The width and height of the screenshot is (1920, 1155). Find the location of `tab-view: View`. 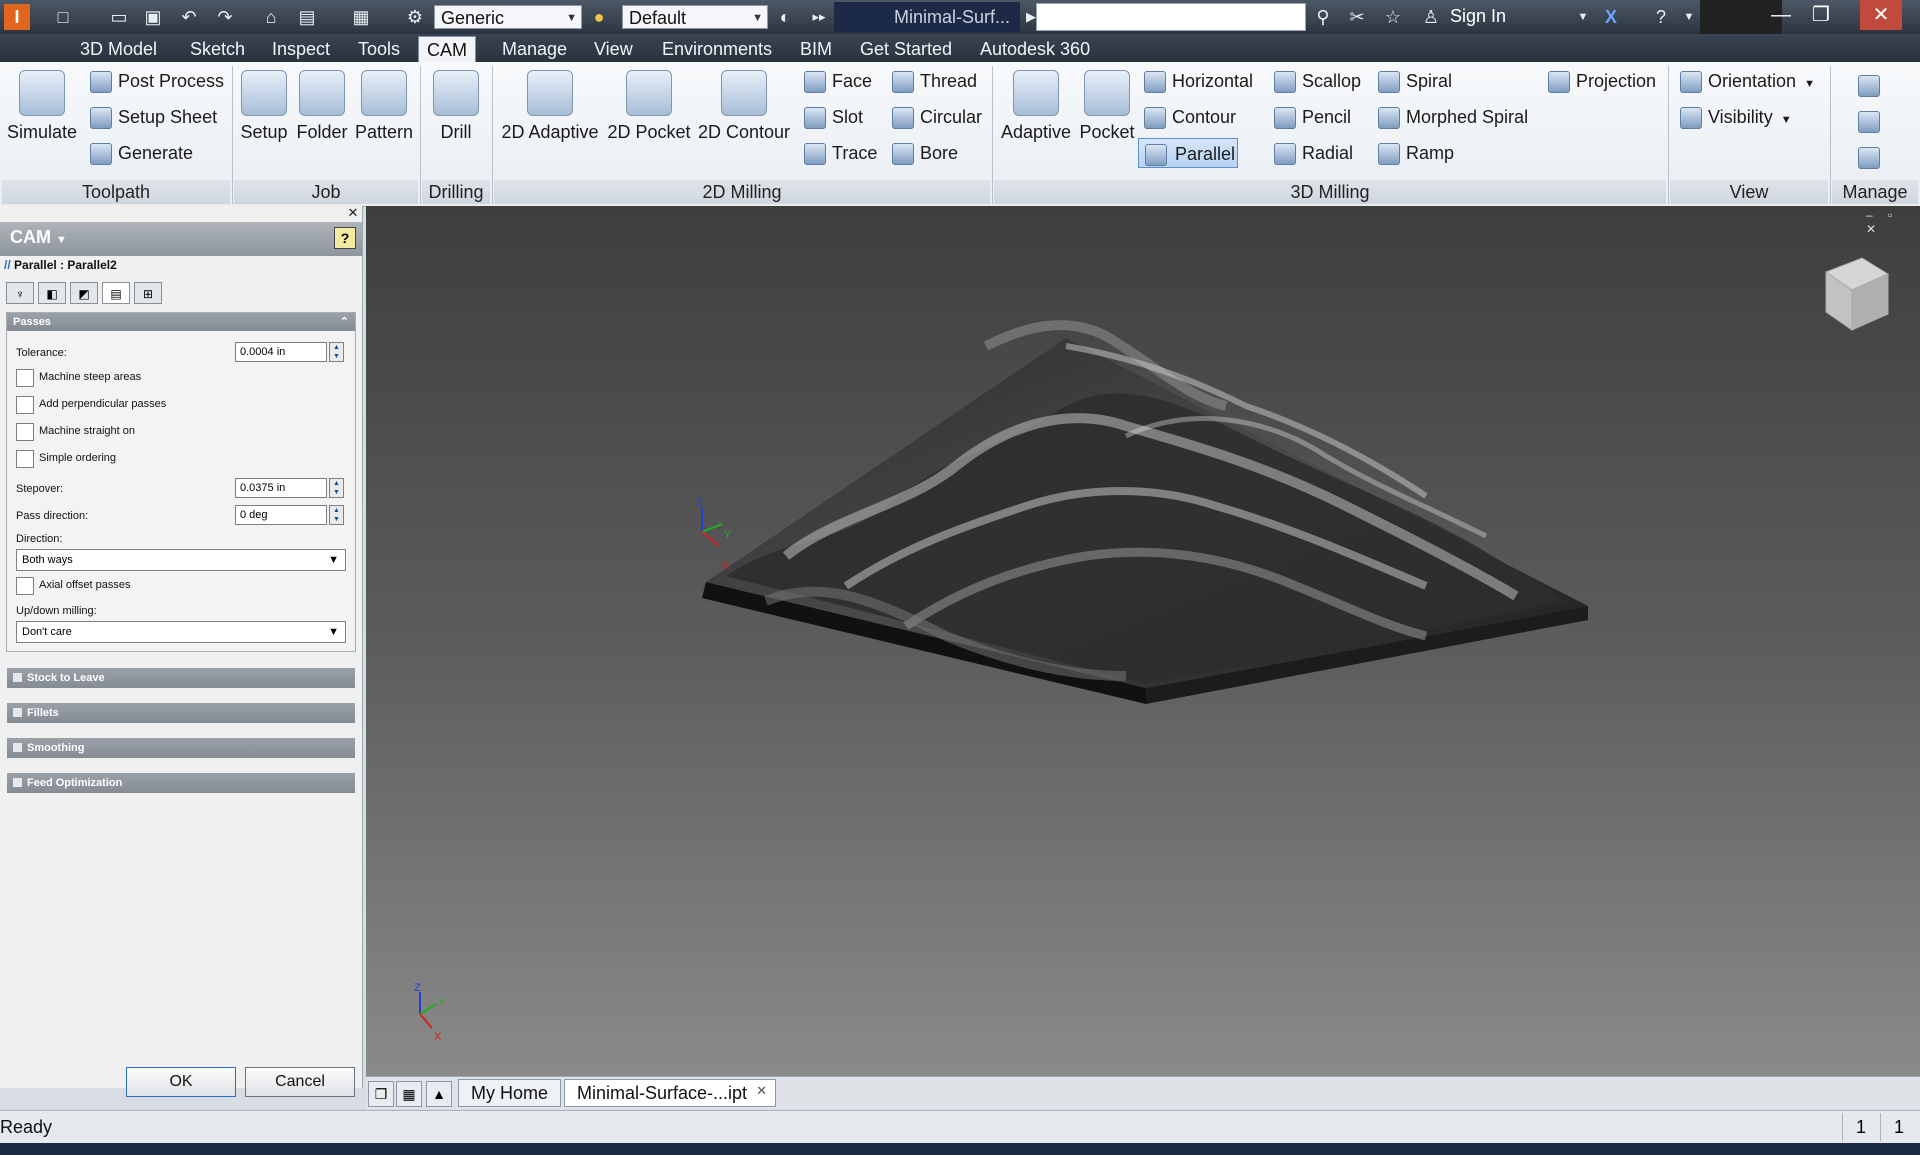

tab-view: View is located at coordinates (613, 49).